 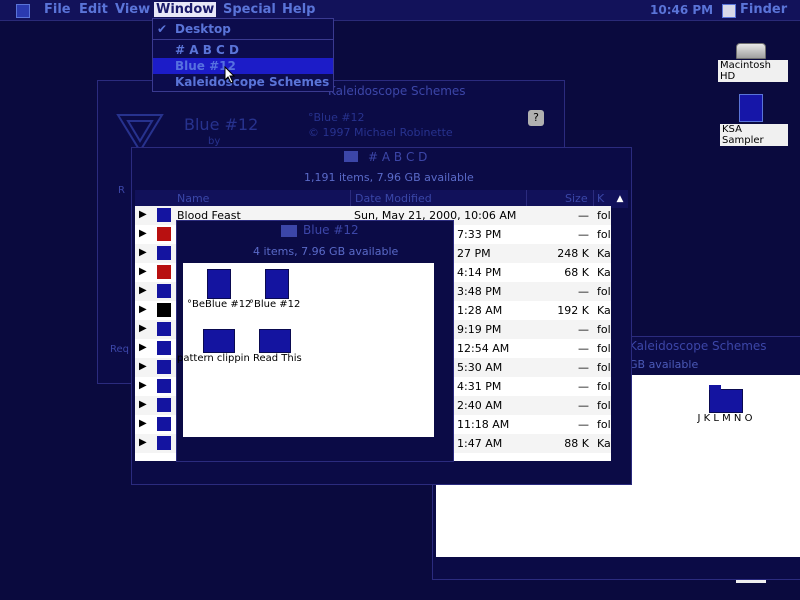 What do you see at coordinates (243, 39) in the screenshot?
I see `menu-divider` at bounding box center [243, 39].